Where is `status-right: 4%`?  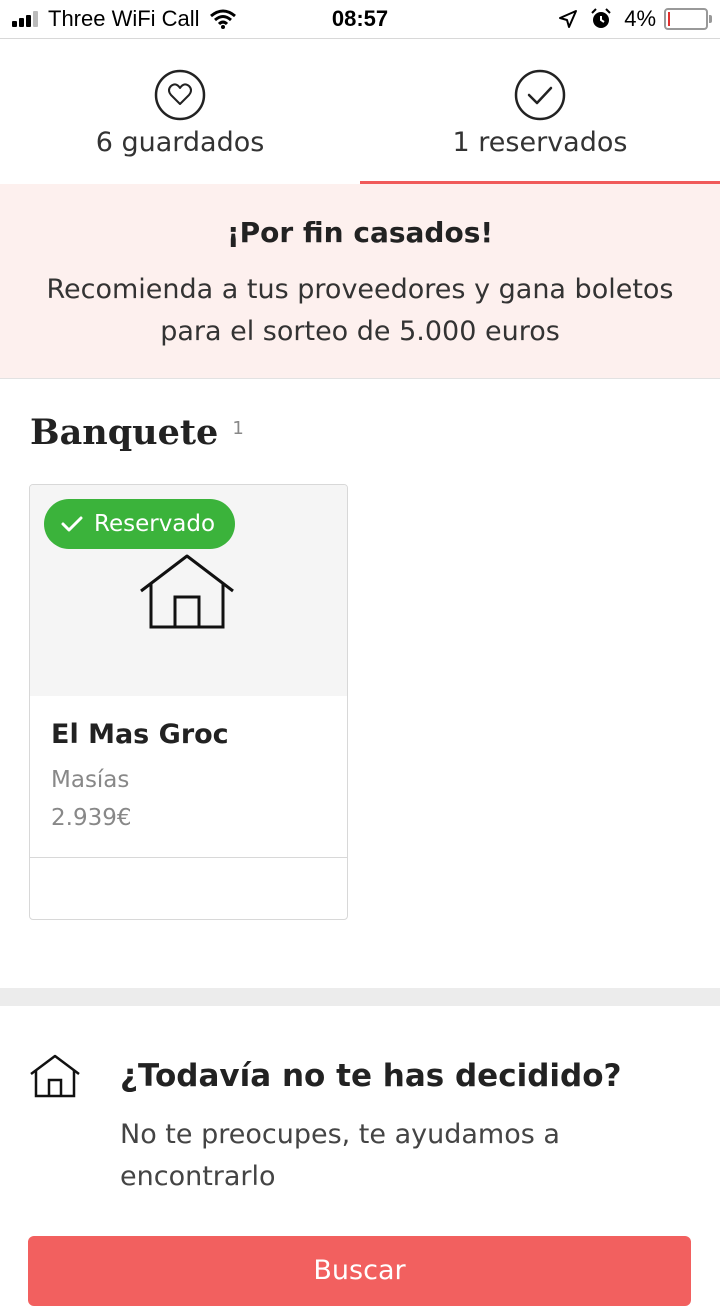
status-right: 4% is located at coordinates (635, 19).